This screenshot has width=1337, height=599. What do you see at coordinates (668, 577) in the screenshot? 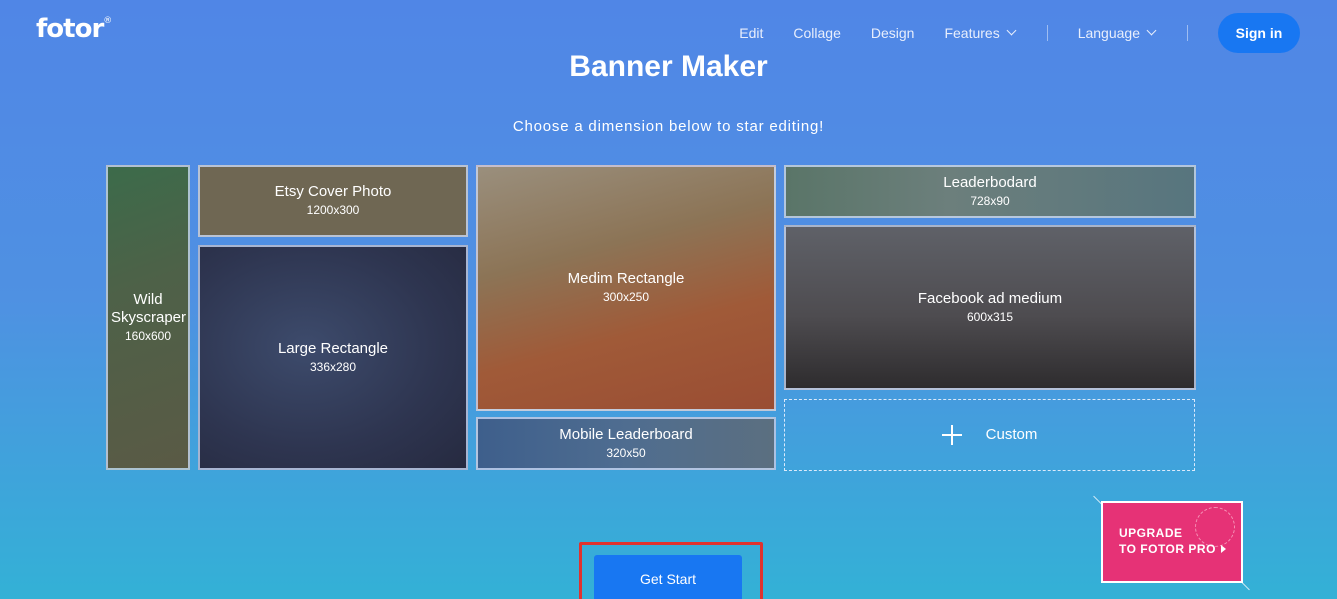
I see `get-start-button: Get Start` at bounding box center [668, 577].